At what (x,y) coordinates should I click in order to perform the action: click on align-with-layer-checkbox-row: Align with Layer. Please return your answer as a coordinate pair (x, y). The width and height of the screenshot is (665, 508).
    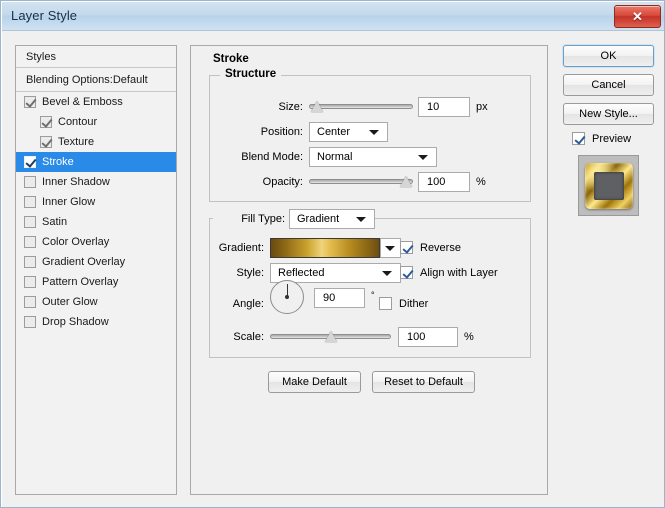
    Looking at the image, I should click on (449, 272).